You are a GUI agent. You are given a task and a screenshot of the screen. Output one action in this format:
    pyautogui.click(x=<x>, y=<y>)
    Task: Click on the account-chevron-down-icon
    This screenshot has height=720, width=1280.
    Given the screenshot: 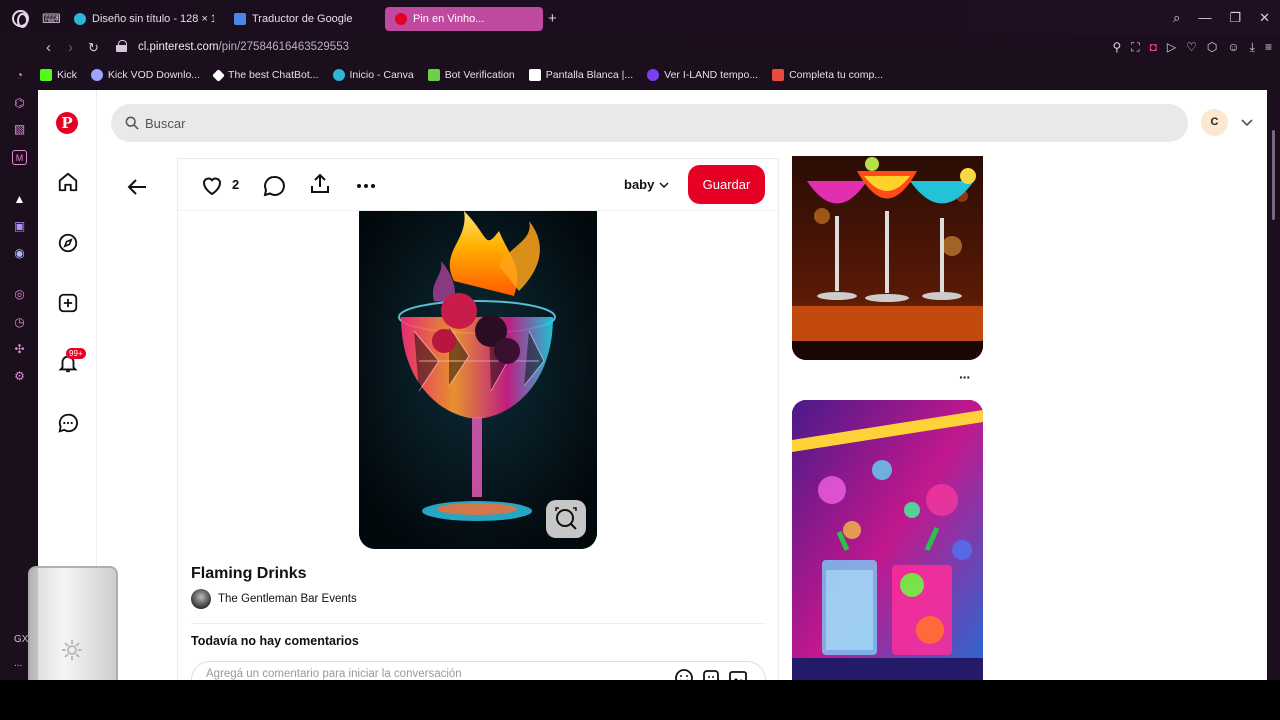 What is the action you would take?
    pyautogui.click(x=1247, y=122)
    